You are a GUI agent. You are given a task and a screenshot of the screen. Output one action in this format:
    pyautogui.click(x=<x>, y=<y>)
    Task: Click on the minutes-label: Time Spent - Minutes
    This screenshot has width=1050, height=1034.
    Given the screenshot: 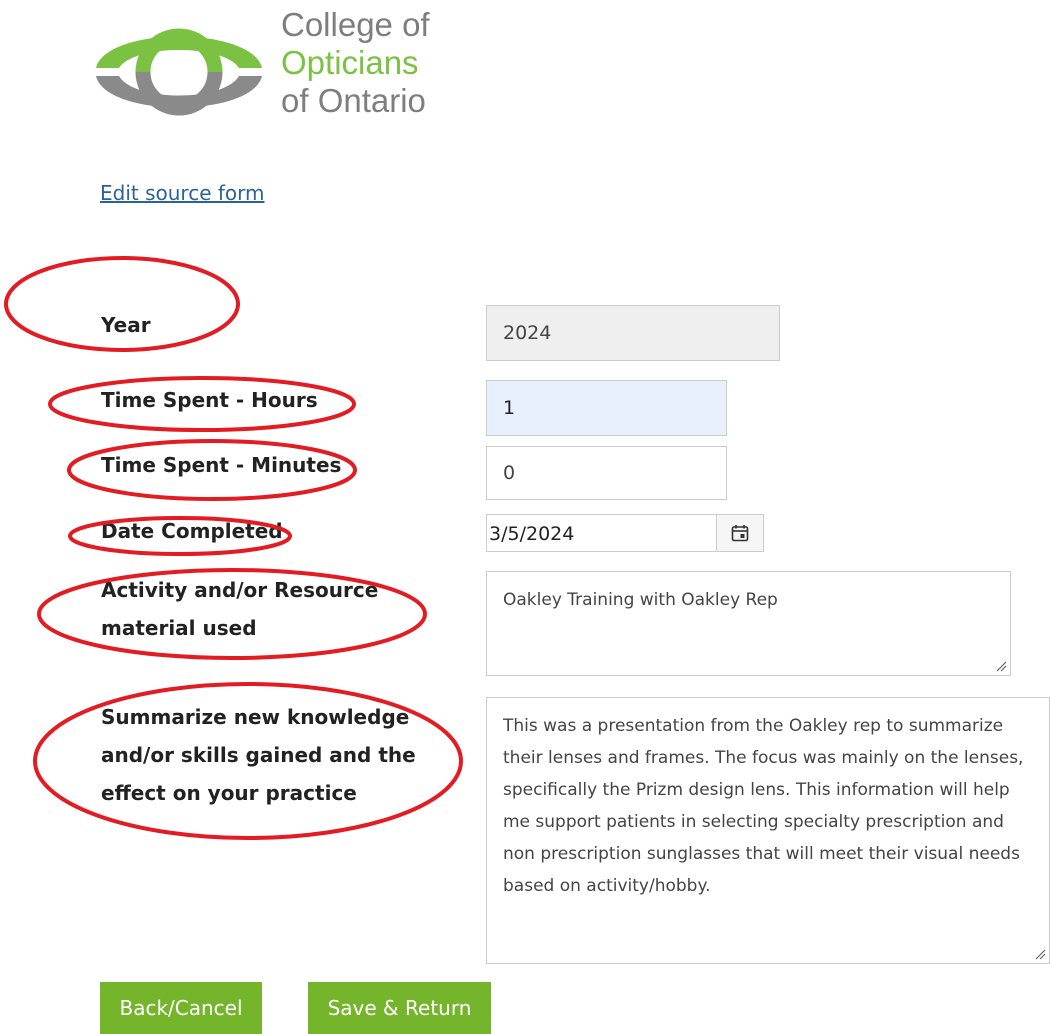 What is the action you would take?
    pyautogui.click(x=221, y=465)
    